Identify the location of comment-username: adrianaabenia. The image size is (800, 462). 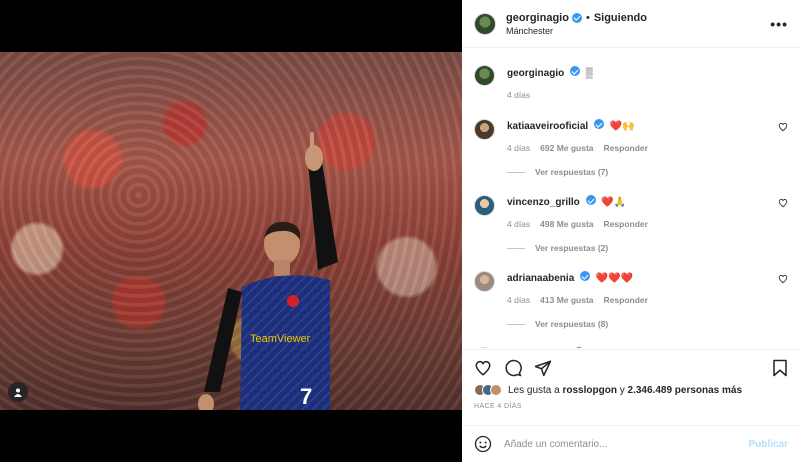
(540, 278).